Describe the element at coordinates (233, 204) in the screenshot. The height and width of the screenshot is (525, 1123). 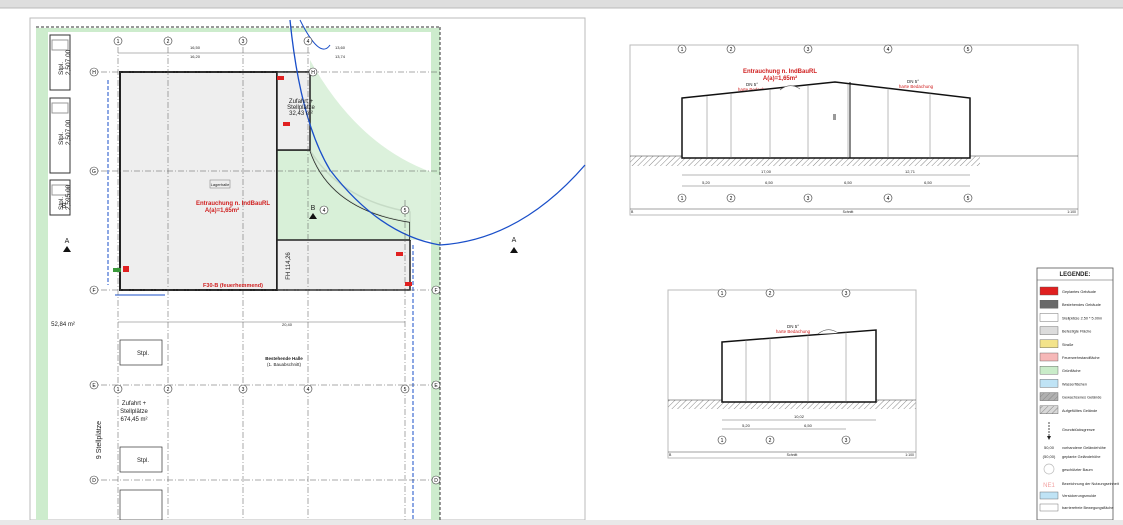
I see `smoke-vent-title: Entrauchung n. IndBauRL` at that location.